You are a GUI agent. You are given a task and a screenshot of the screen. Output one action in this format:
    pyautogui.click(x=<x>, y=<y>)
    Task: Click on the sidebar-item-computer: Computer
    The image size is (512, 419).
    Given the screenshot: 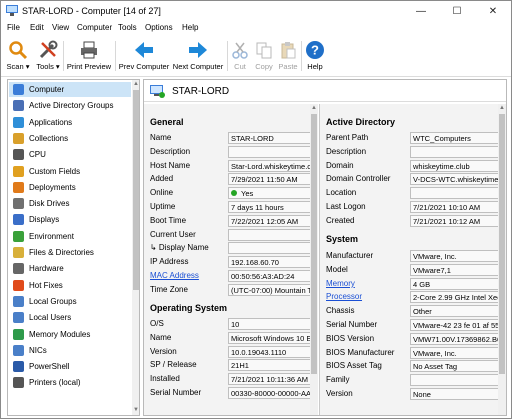 What is the action you would take?
    pyautogui.click(x=70, y=89)
    